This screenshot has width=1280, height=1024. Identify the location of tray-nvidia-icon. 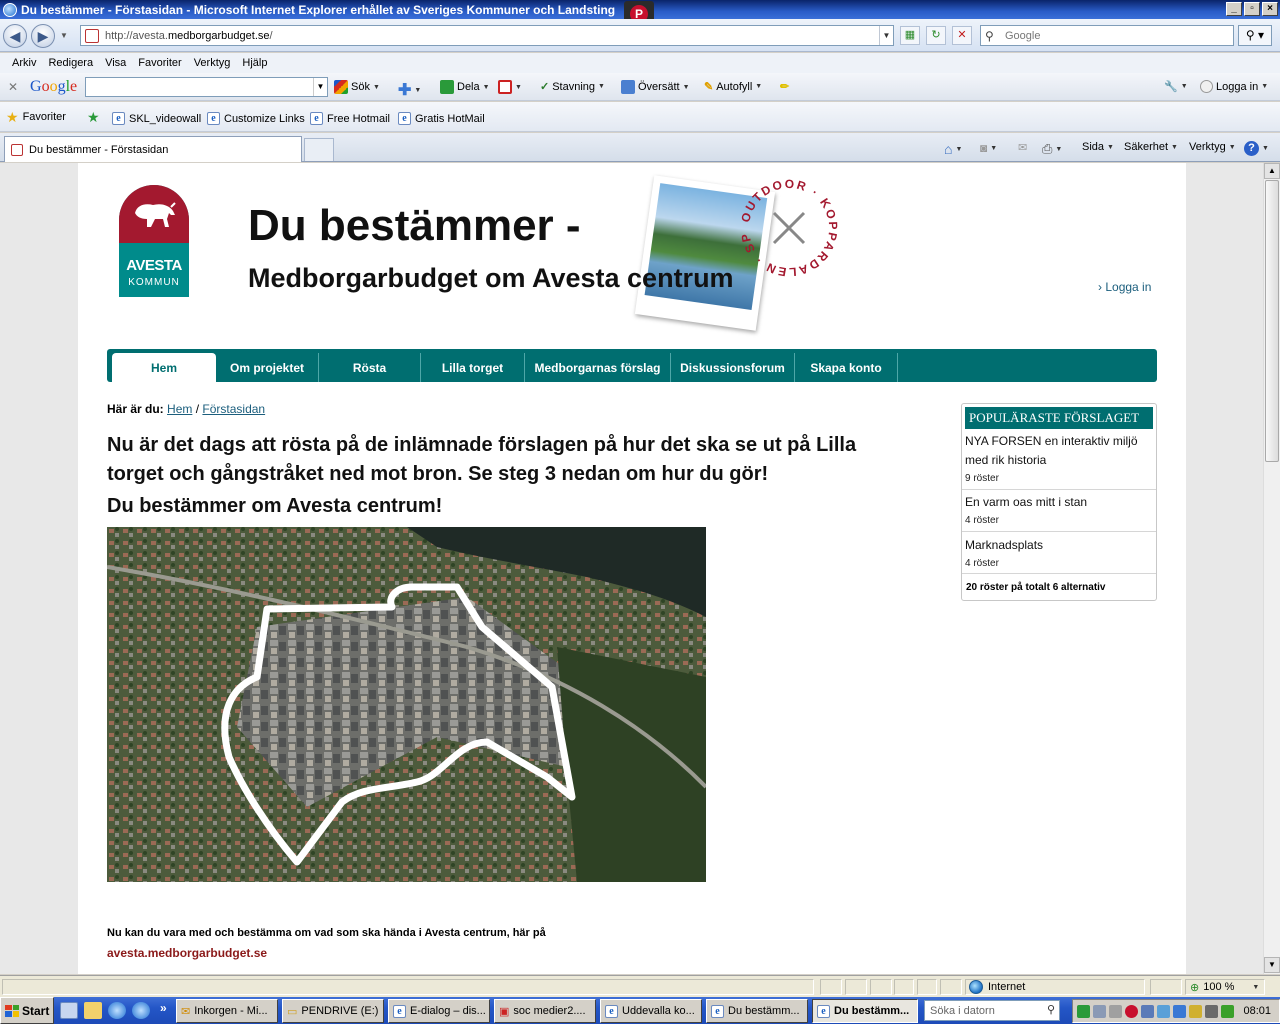
(1227, 1011).